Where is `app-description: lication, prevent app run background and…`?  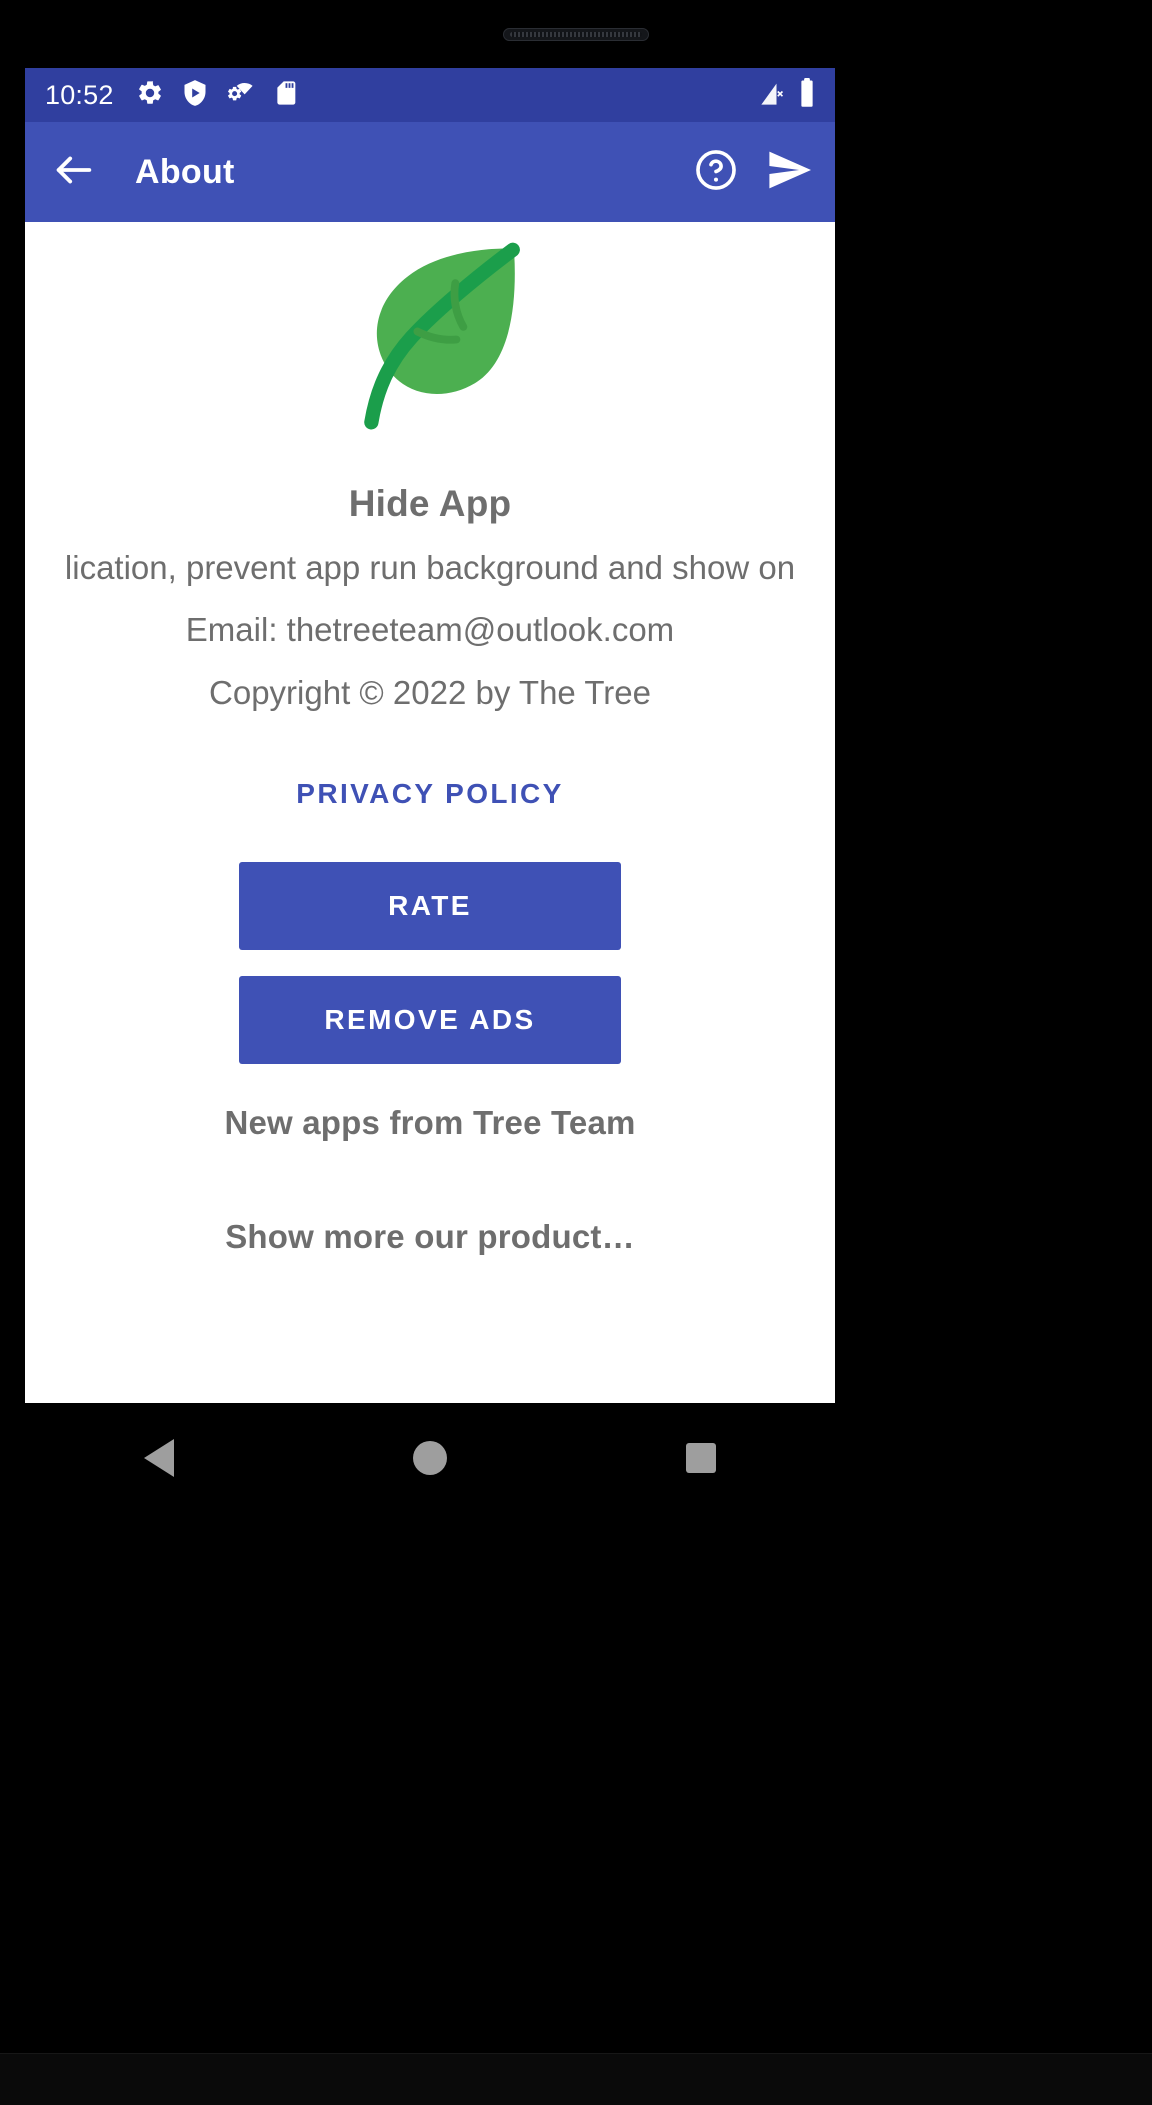 app-description: lication, prevent app run background and… is located at coordinates (430, 568).